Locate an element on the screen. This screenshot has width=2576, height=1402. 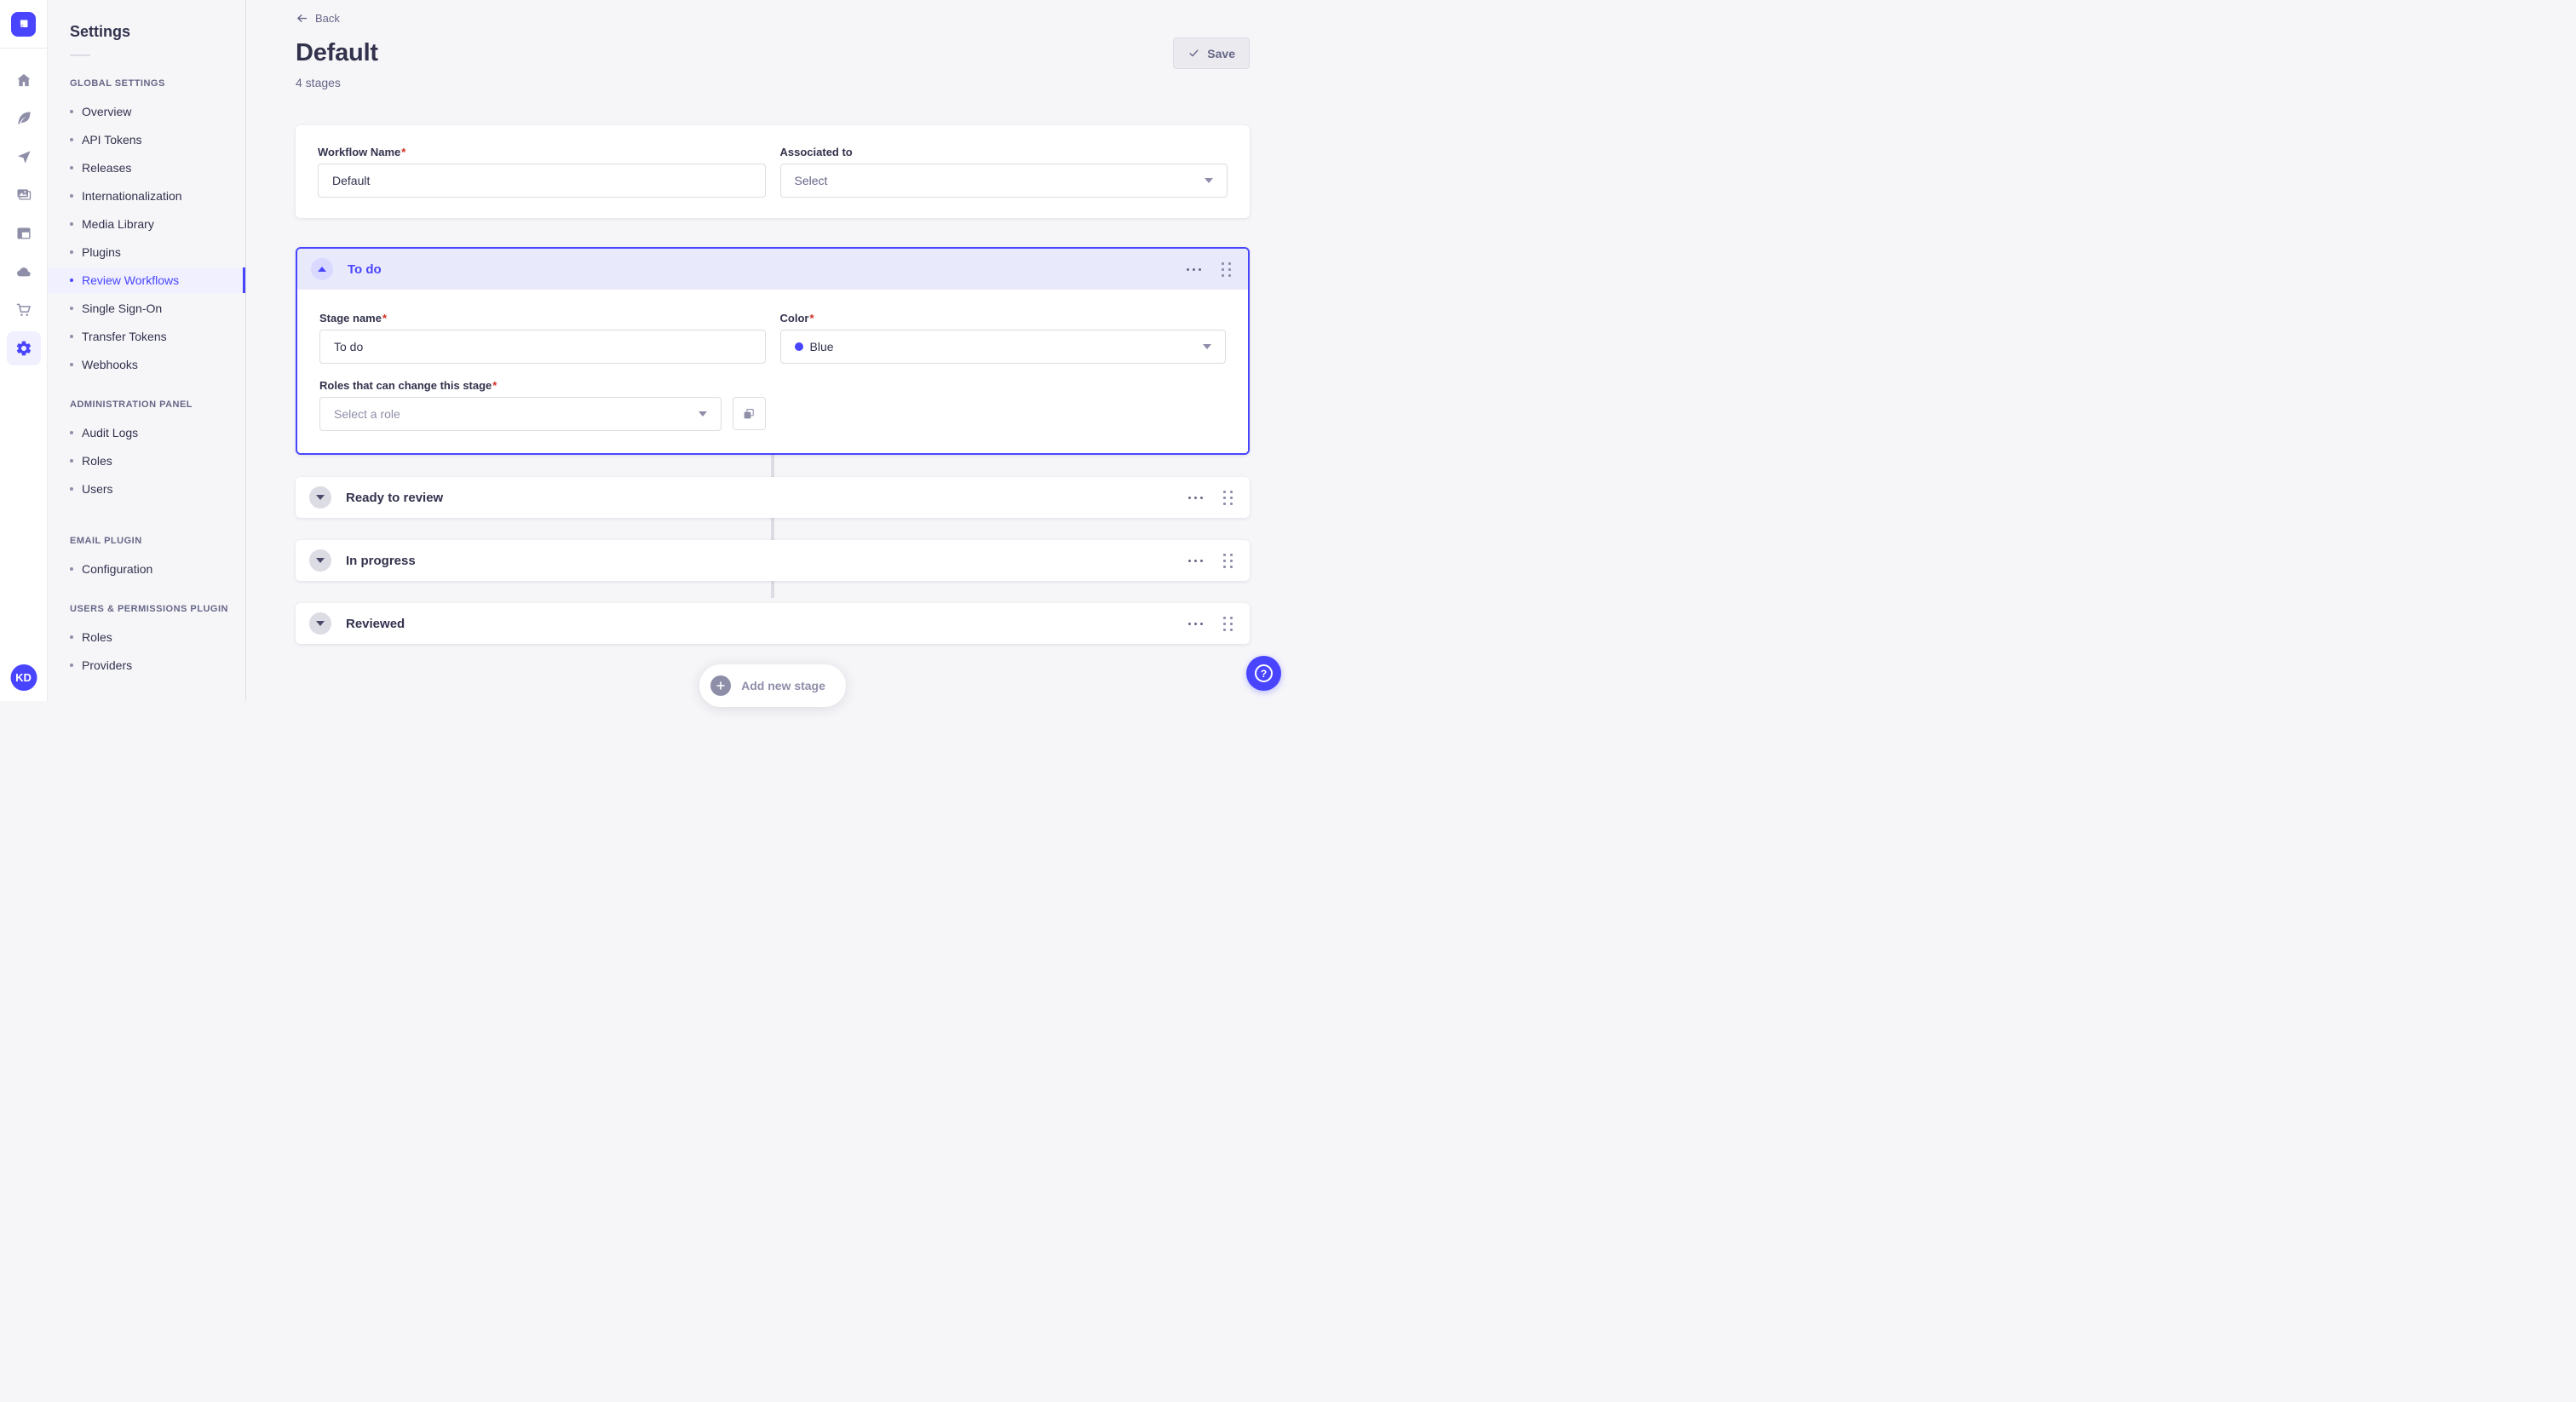
home-icon is located at coordinates (24, 80).